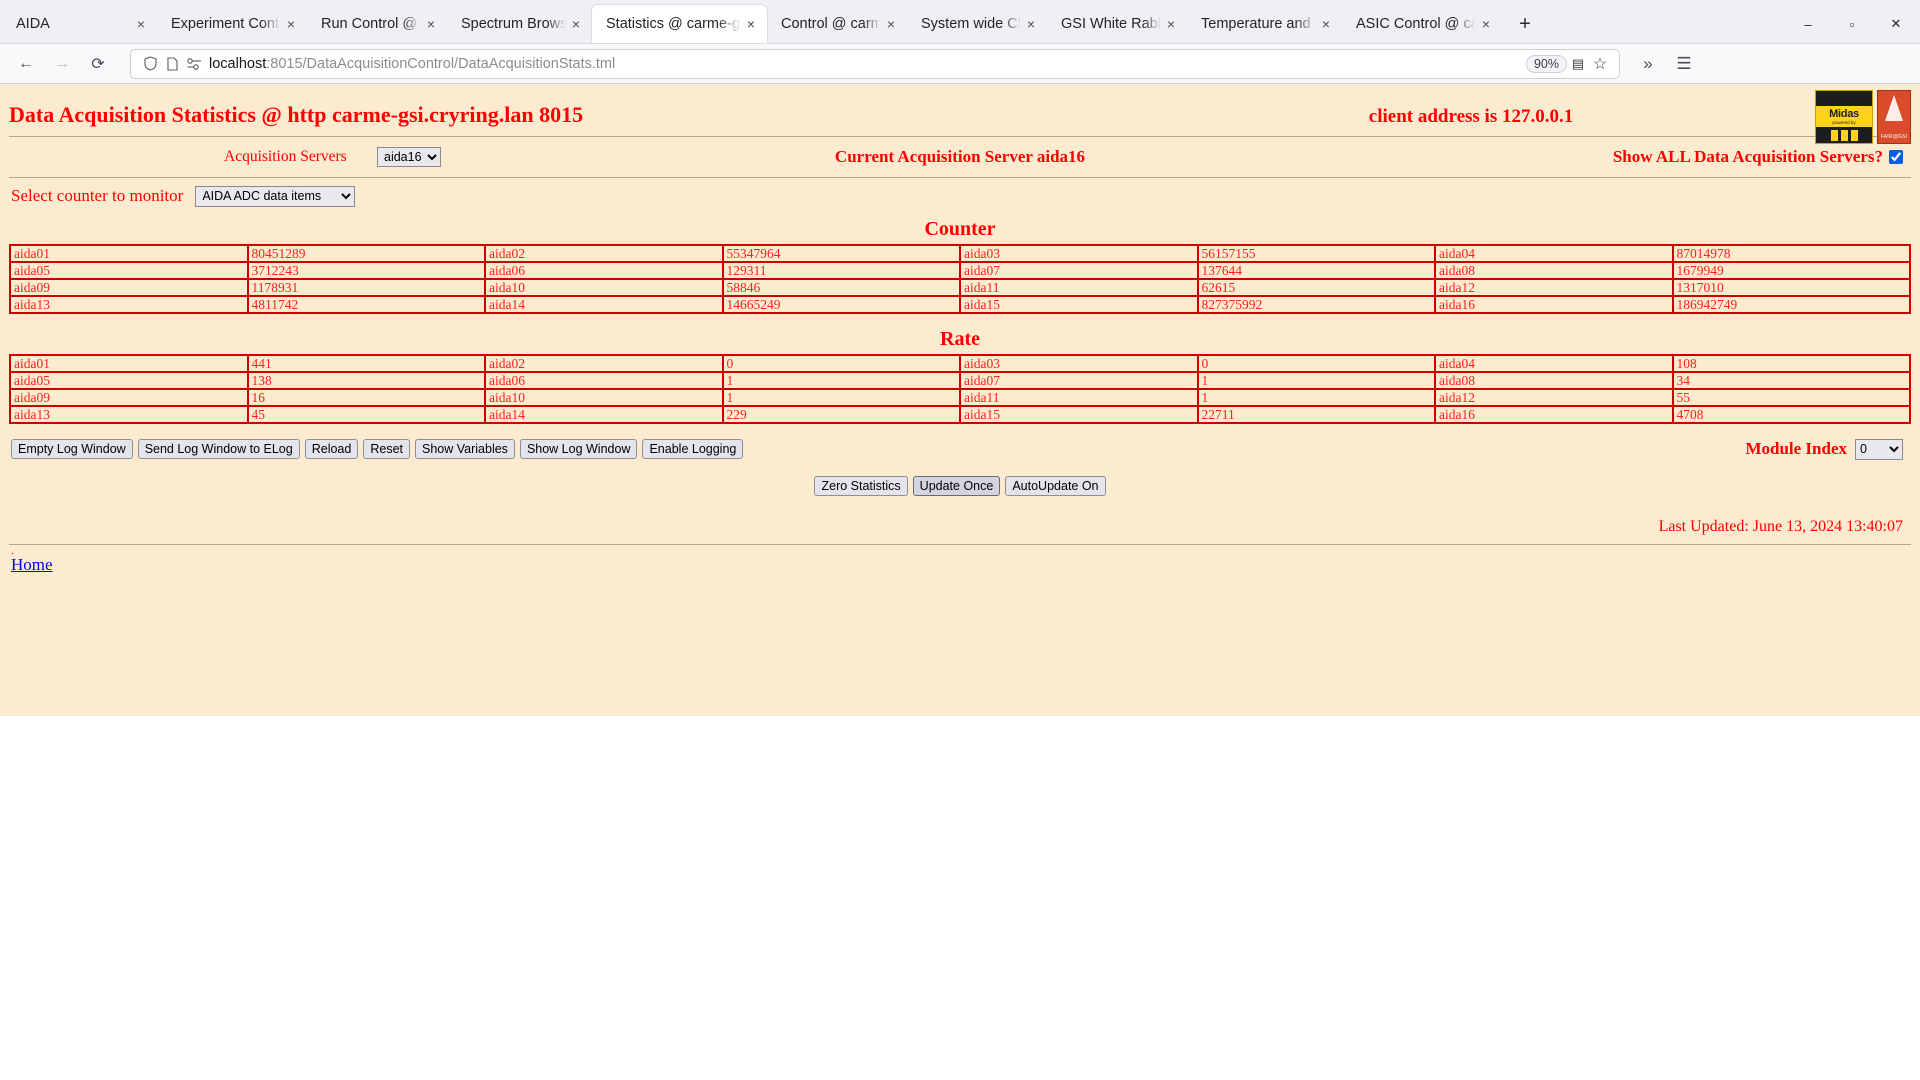  Describe the element at coordinates (513, 24) in the screenshot. I see `tab-title: Spectrum Browser @ carme-gsi` at that location.